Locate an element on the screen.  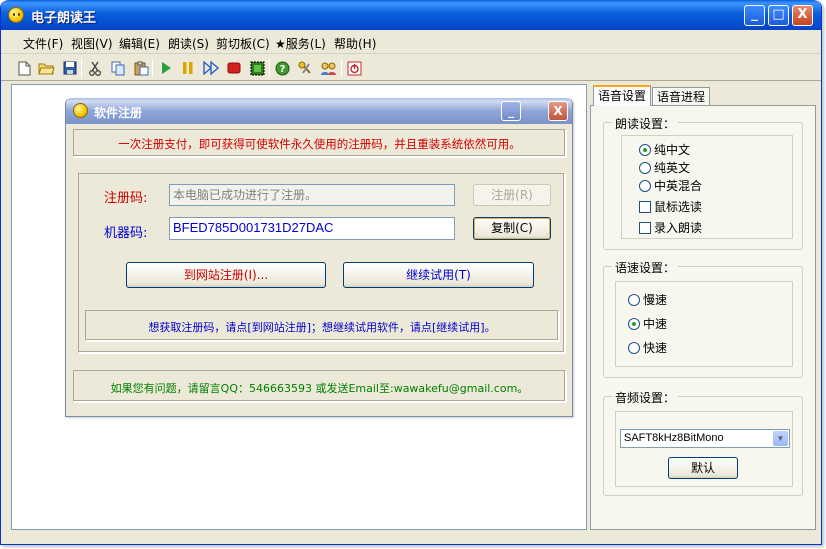
radio-pure-chinese-indicator is located at coordinates (645, 149).